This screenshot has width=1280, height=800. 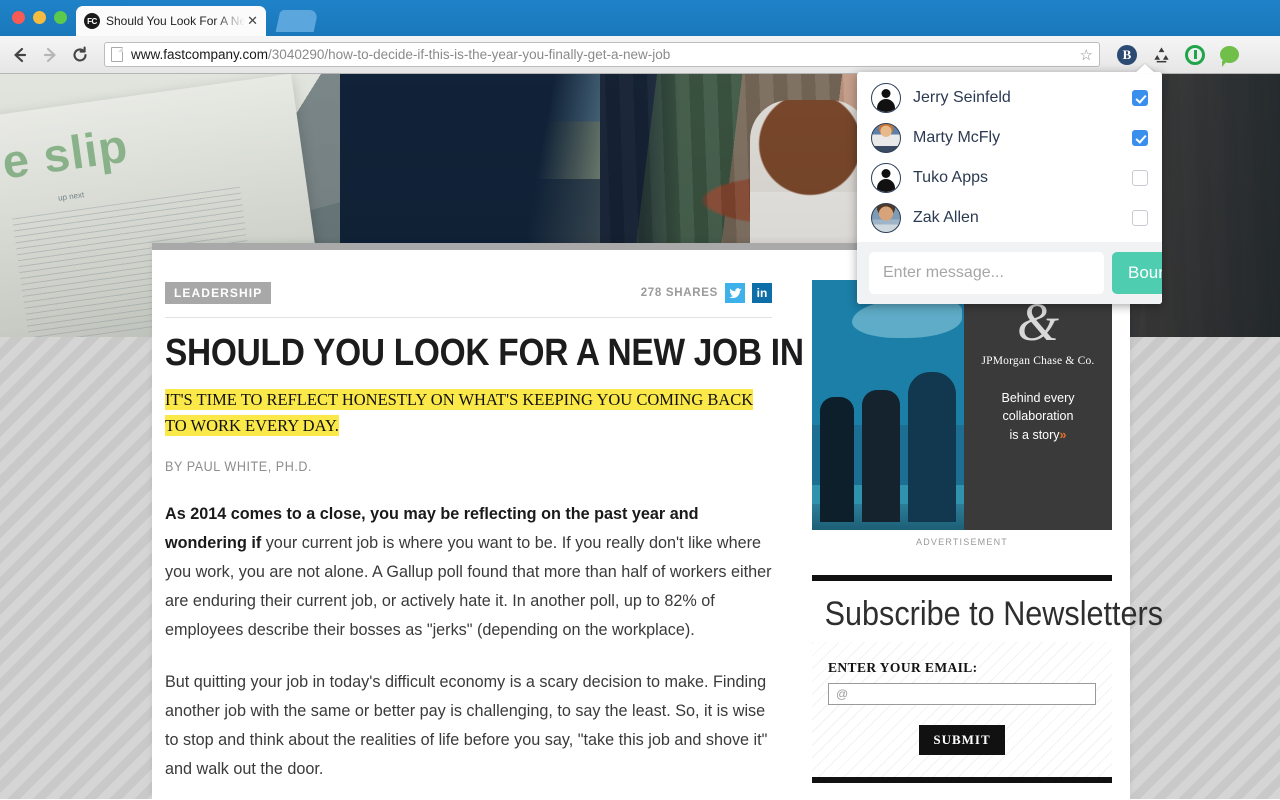 What do you see at coordinates (92, 21) in the screenshot?
I see `favicon-icon: FC` at bounding box center [92, 21].